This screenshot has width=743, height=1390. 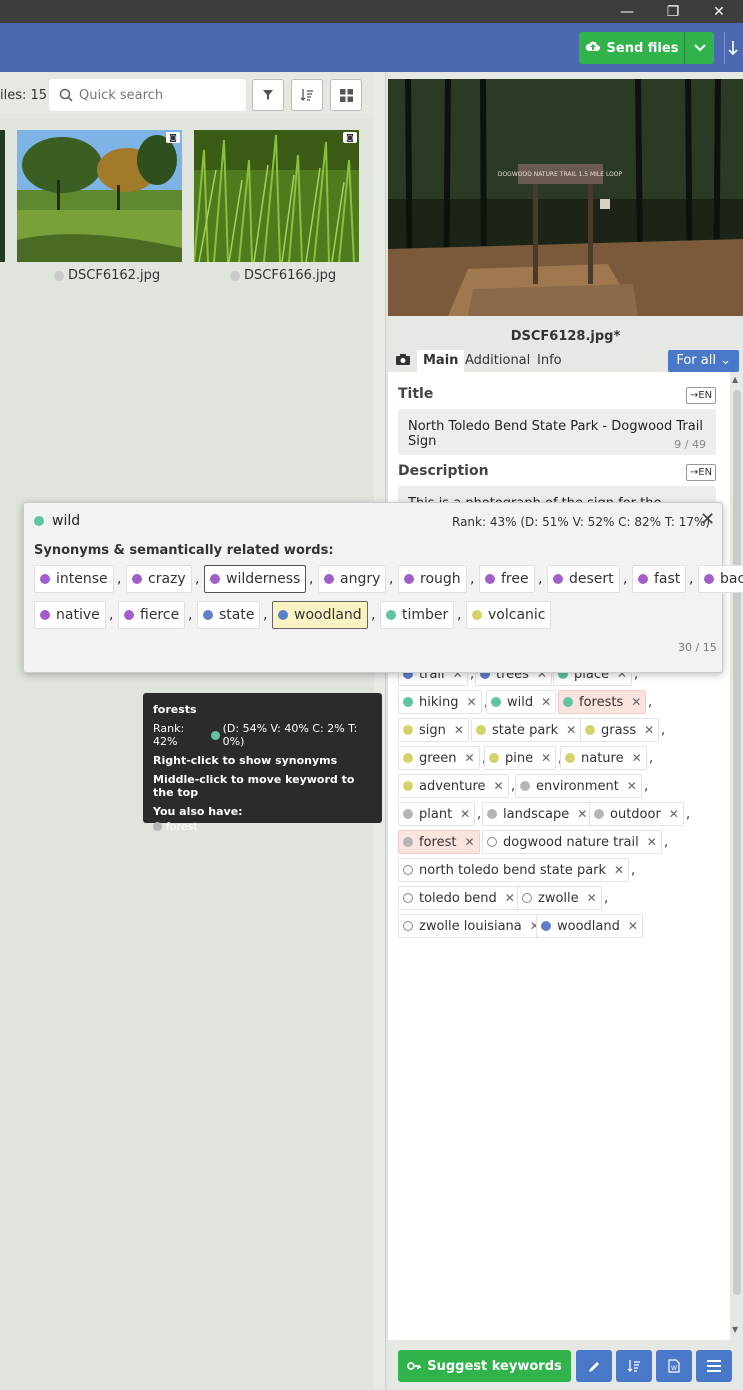 What do you see at coordinates (471, 926) in the screenshot?
I see `keyword-chip: zwolle louisiana ✕` at bounding box center [471, 926].